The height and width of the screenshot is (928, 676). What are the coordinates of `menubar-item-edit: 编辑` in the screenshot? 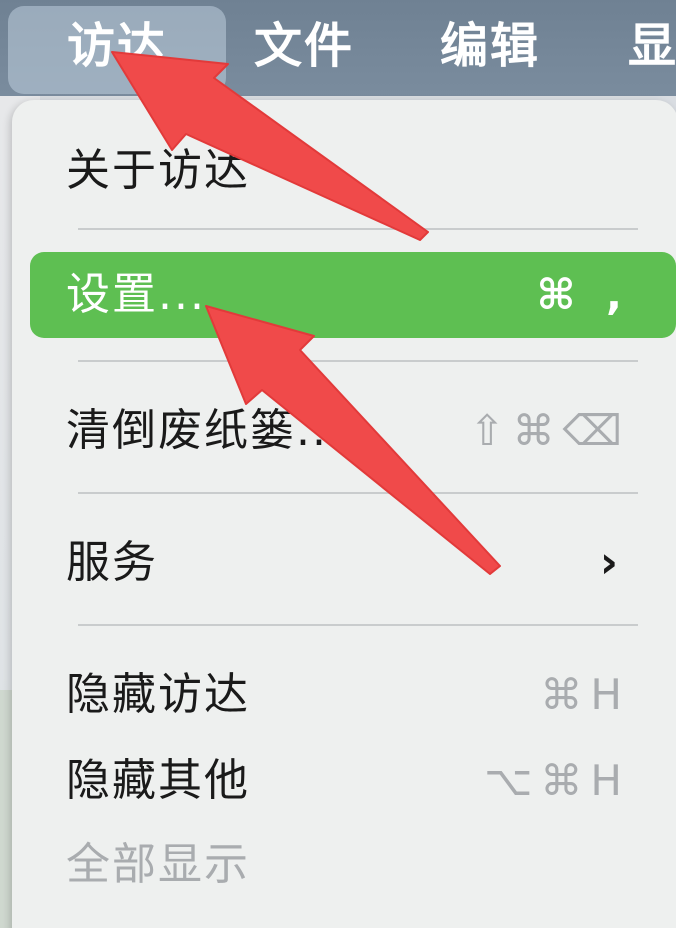 It's located at (490, 48).